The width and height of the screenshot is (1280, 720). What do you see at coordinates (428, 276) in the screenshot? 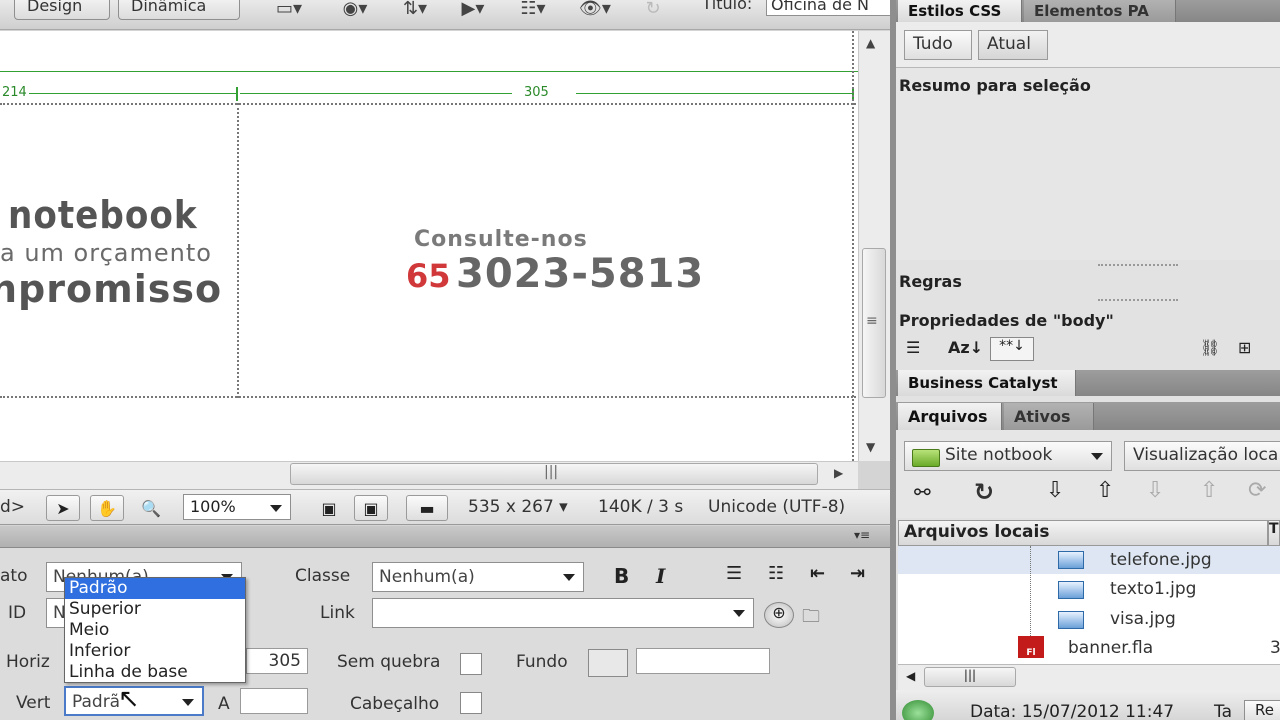
I see `phone-area-code: 65` at bounding box center [428, 276].